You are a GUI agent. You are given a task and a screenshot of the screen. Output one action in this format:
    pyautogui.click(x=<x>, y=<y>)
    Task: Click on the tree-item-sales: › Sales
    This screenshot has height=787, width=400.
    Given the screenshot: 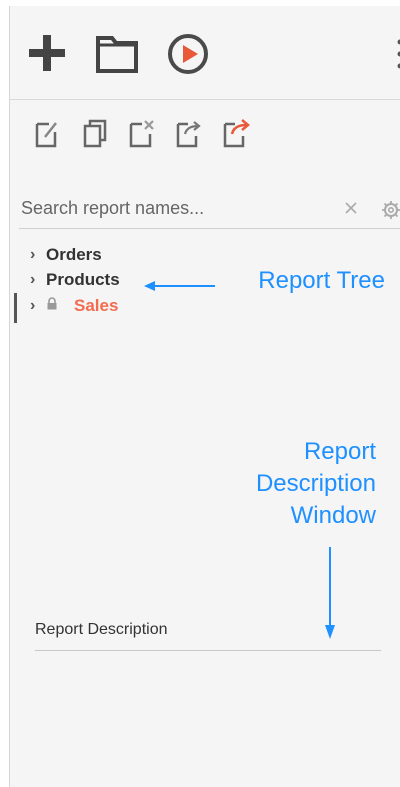 What is the action you would take?
    pyautogui.click(x=74, y=306)
    